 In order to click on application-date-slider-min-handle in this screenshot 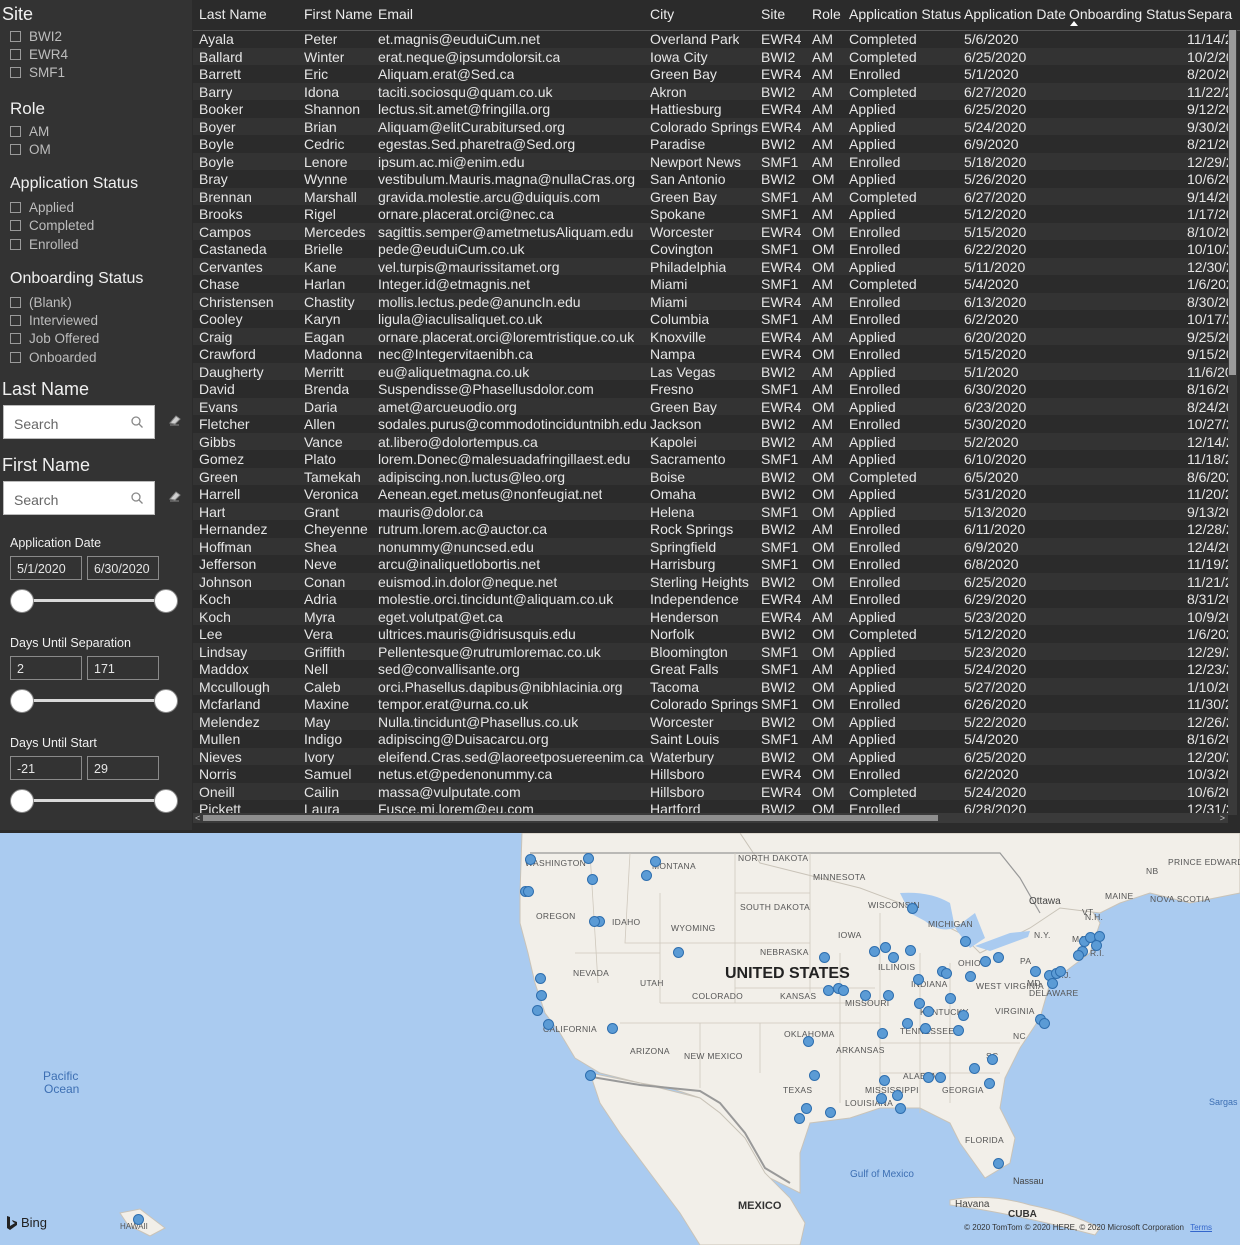, I will do `click(22, 601)`.